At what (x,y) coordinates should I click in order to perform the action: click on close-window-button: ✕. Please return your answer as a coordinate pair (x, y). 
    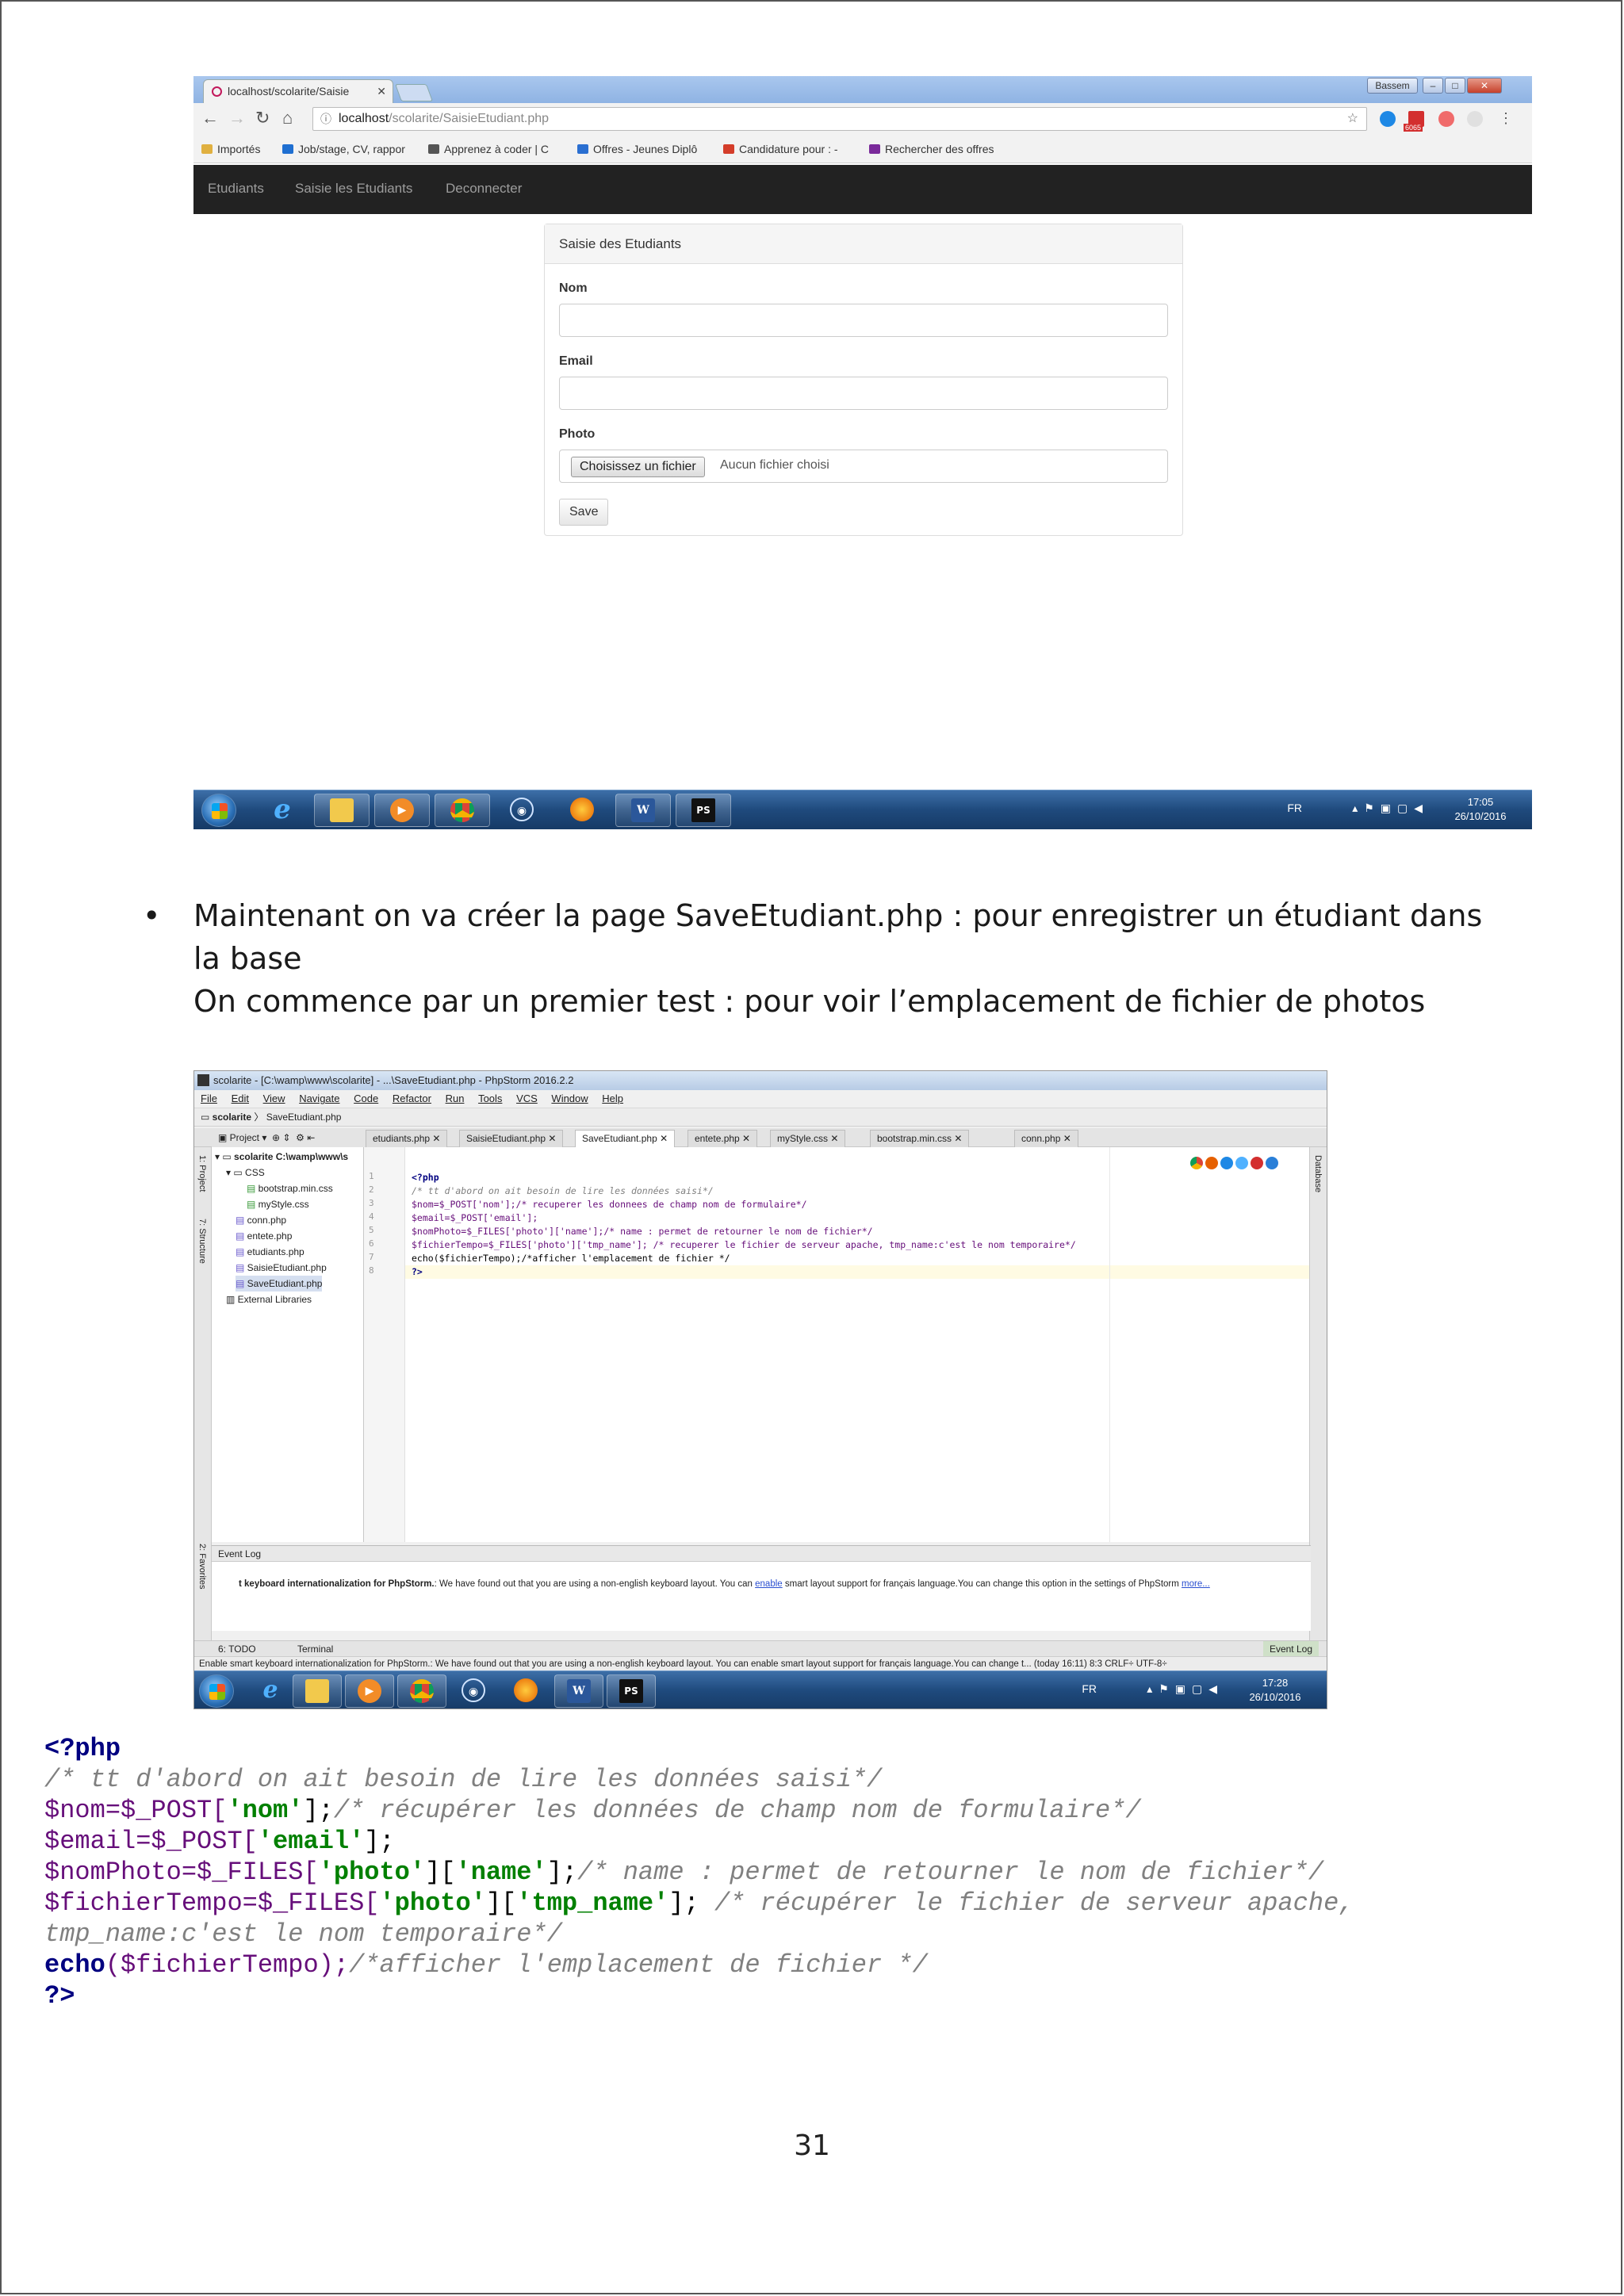
    Looking at the image, I should click on (1484, 86).